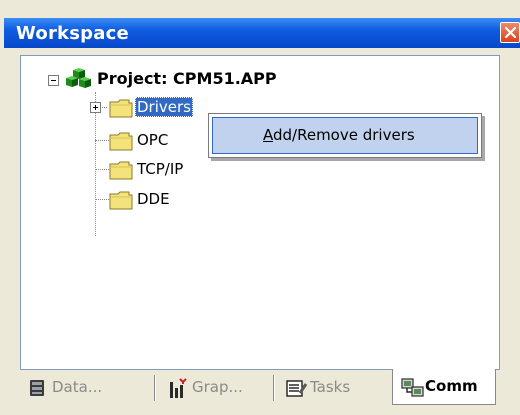 This screenshot has width=520, height=415. I want to click on menu-item-label: Add/Remove drivers, so click(339, 135).